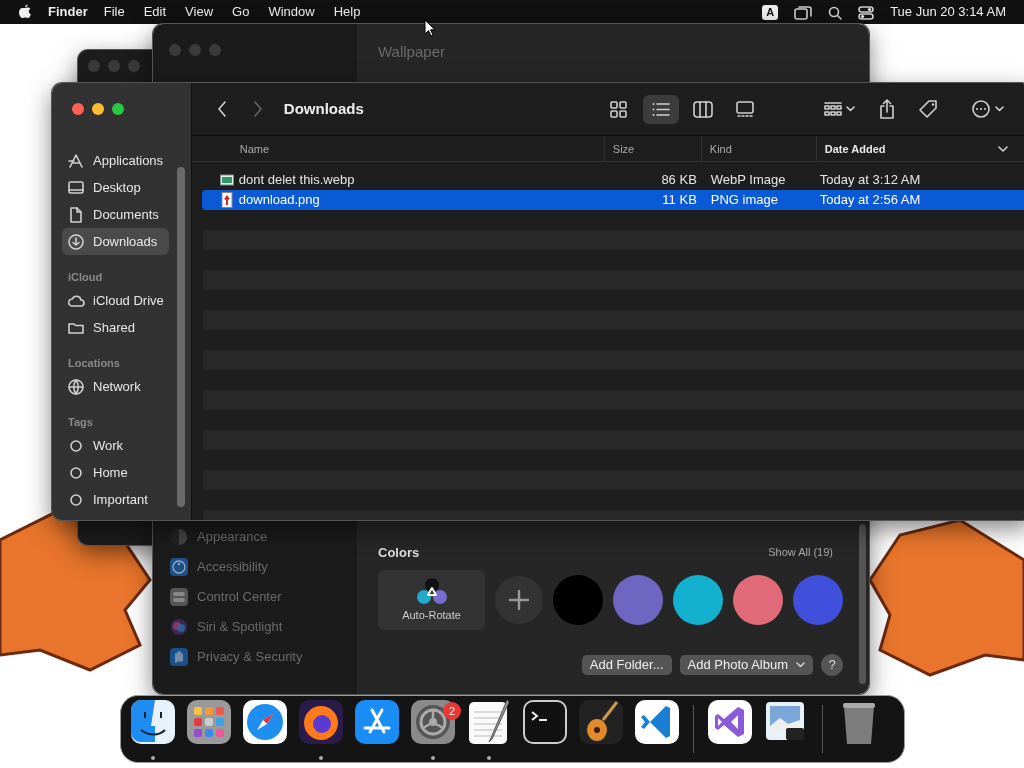  Describe the element at coordinates (155, 12) in the screenshot. I see `menu-item: Edit` at that location.